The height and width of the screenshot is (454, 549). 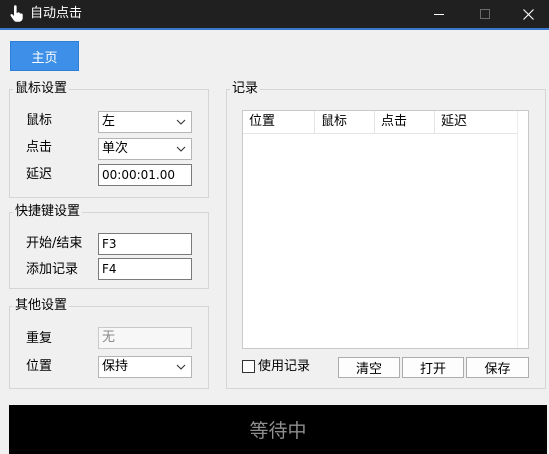 I want to click on delay-input: 00:00:01.00, so click(x=145, y=175).